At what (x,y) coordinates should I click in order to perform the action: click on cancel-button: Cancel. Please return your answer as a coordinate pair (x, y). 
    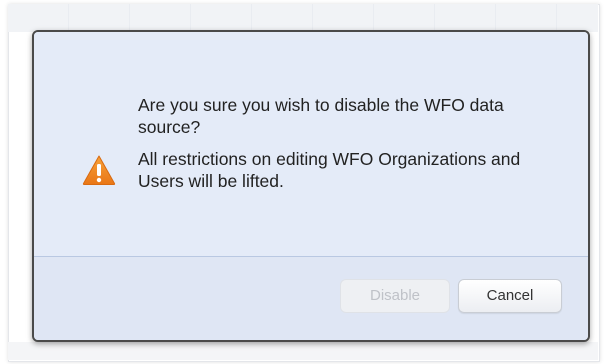
    Looking at the image, I should click on (510, 296).